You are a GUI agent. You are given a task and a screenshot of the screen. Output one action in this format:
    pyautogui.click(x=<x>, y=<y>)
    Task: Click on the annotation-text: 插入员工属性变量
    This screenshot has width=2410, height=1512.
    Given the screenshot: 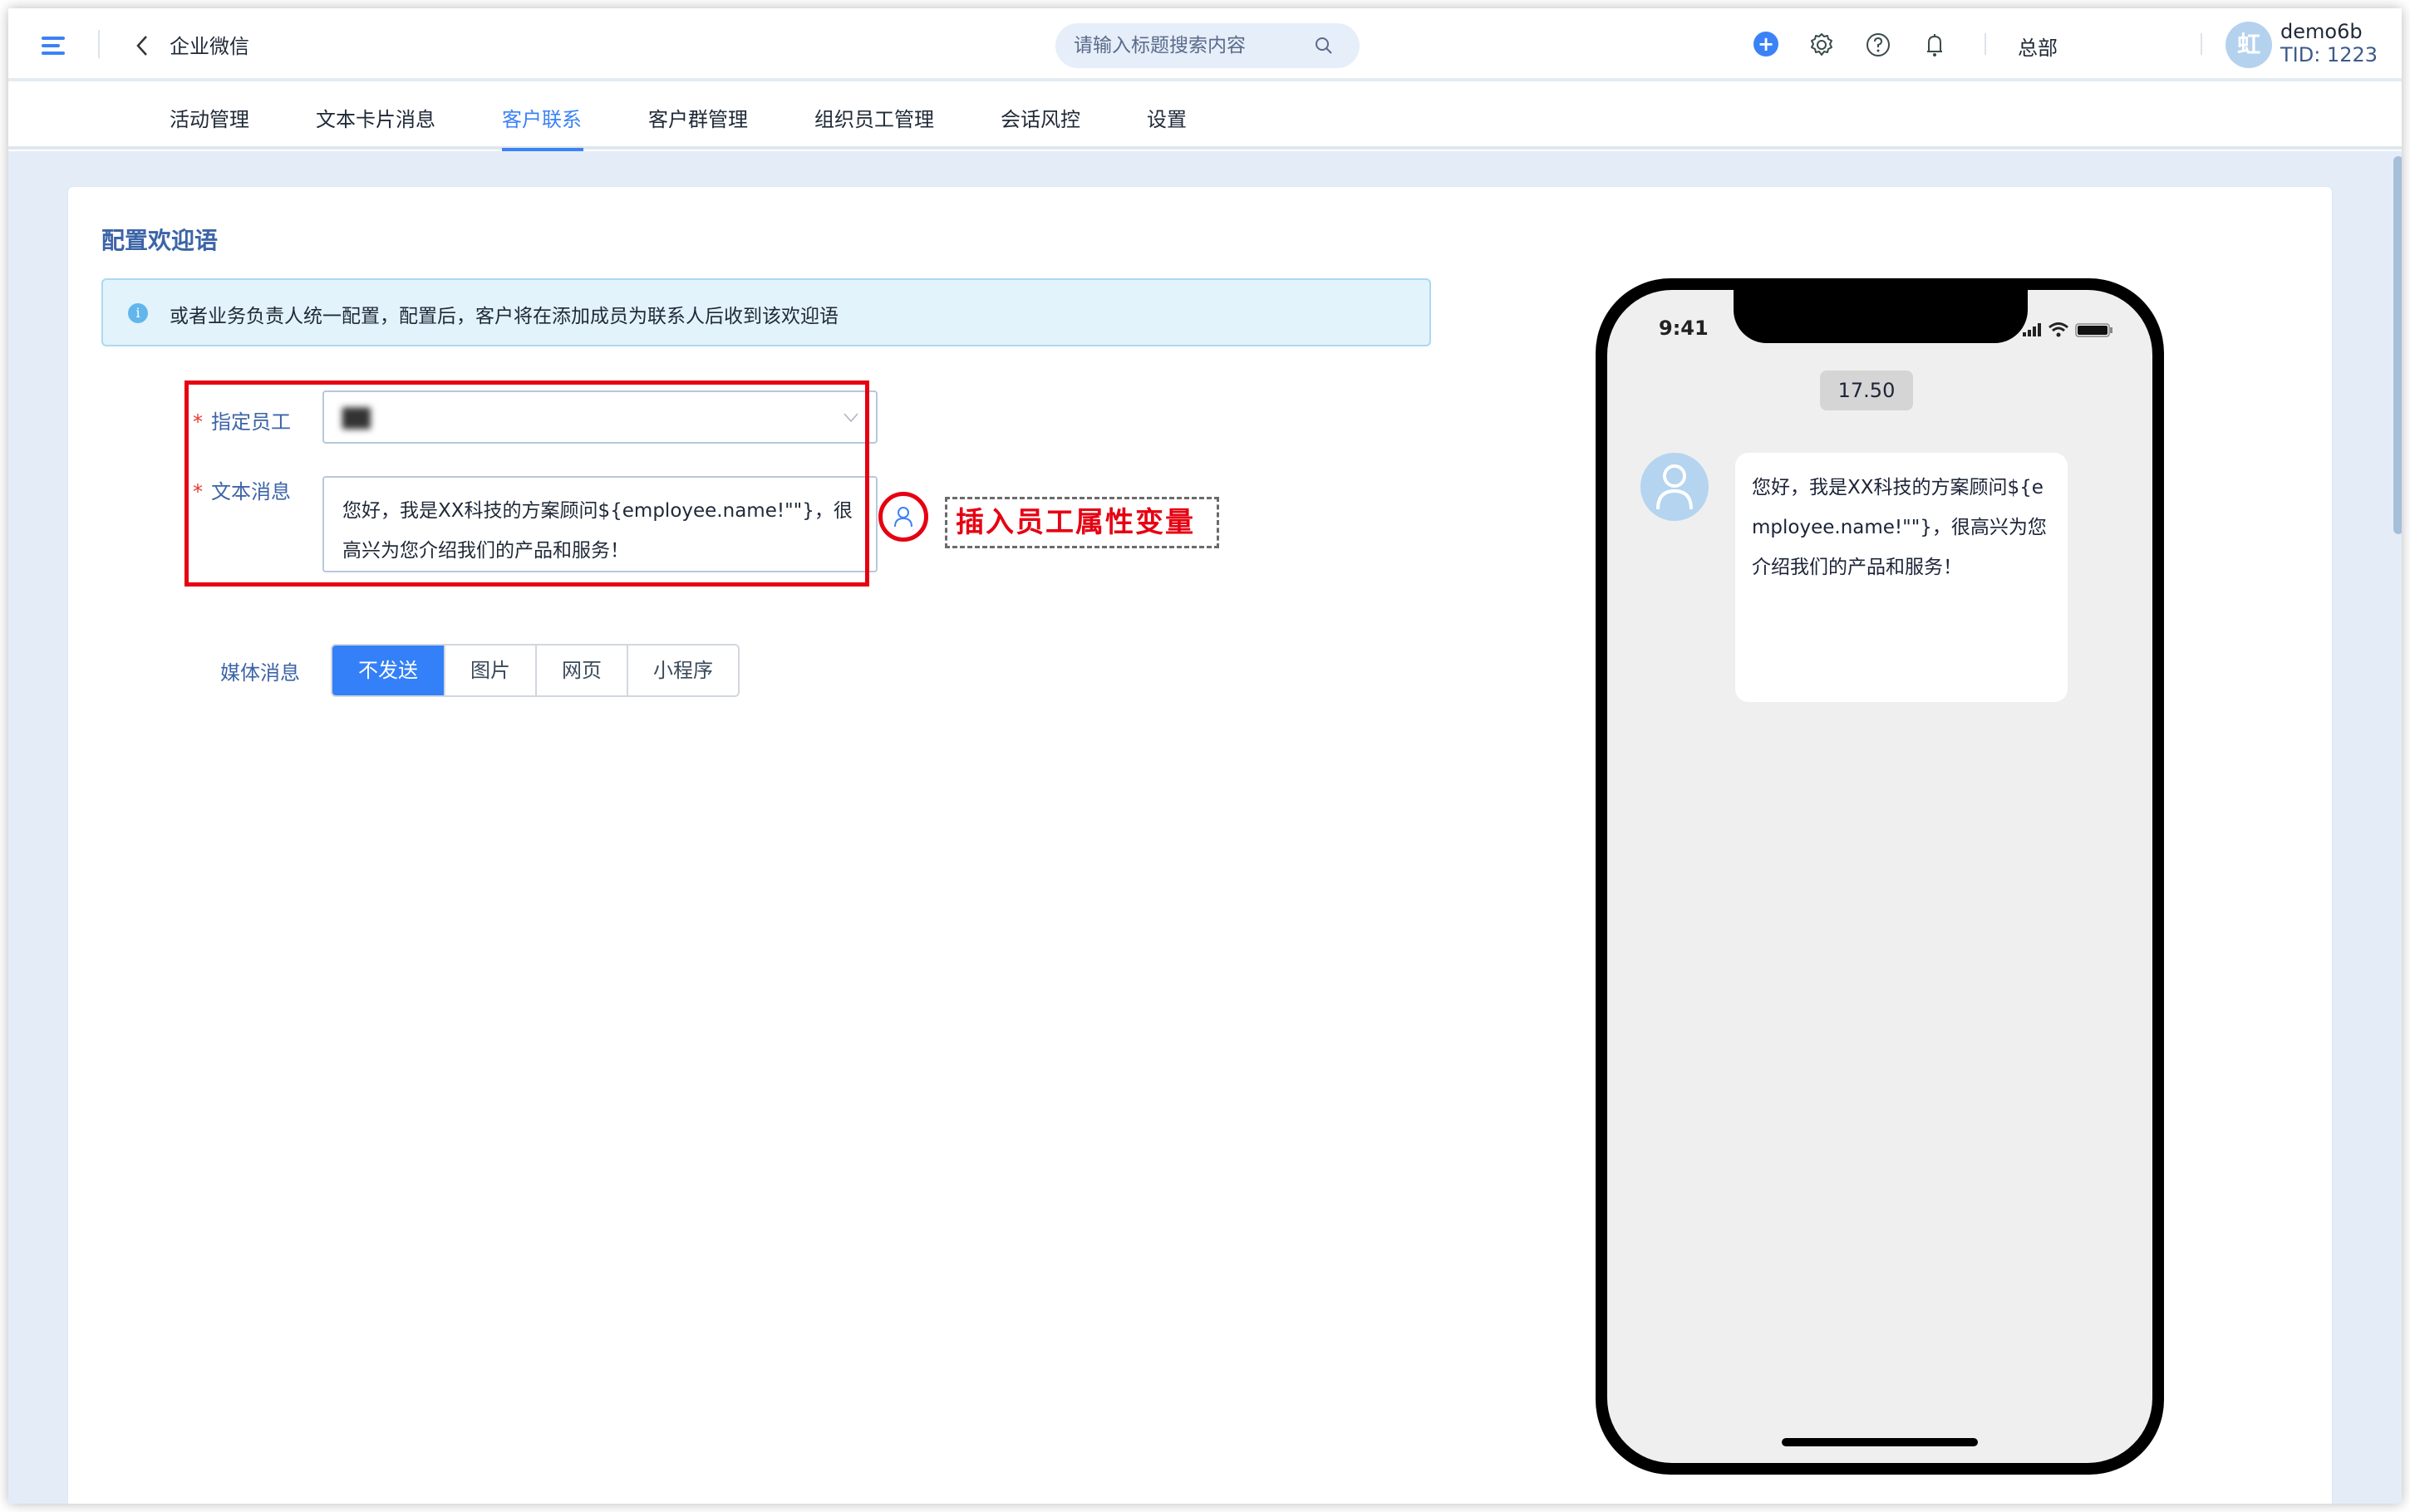 What is the action you would take?
    pyautogui.click(x=1075, y=523)
    